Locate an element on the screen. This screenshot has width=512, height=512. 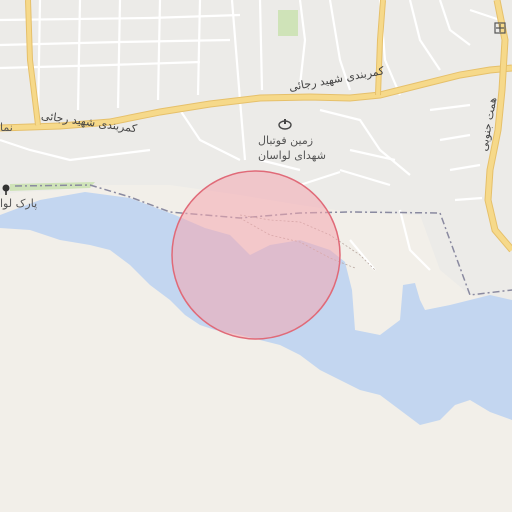
park-poi is located at coordinates (6, 190).